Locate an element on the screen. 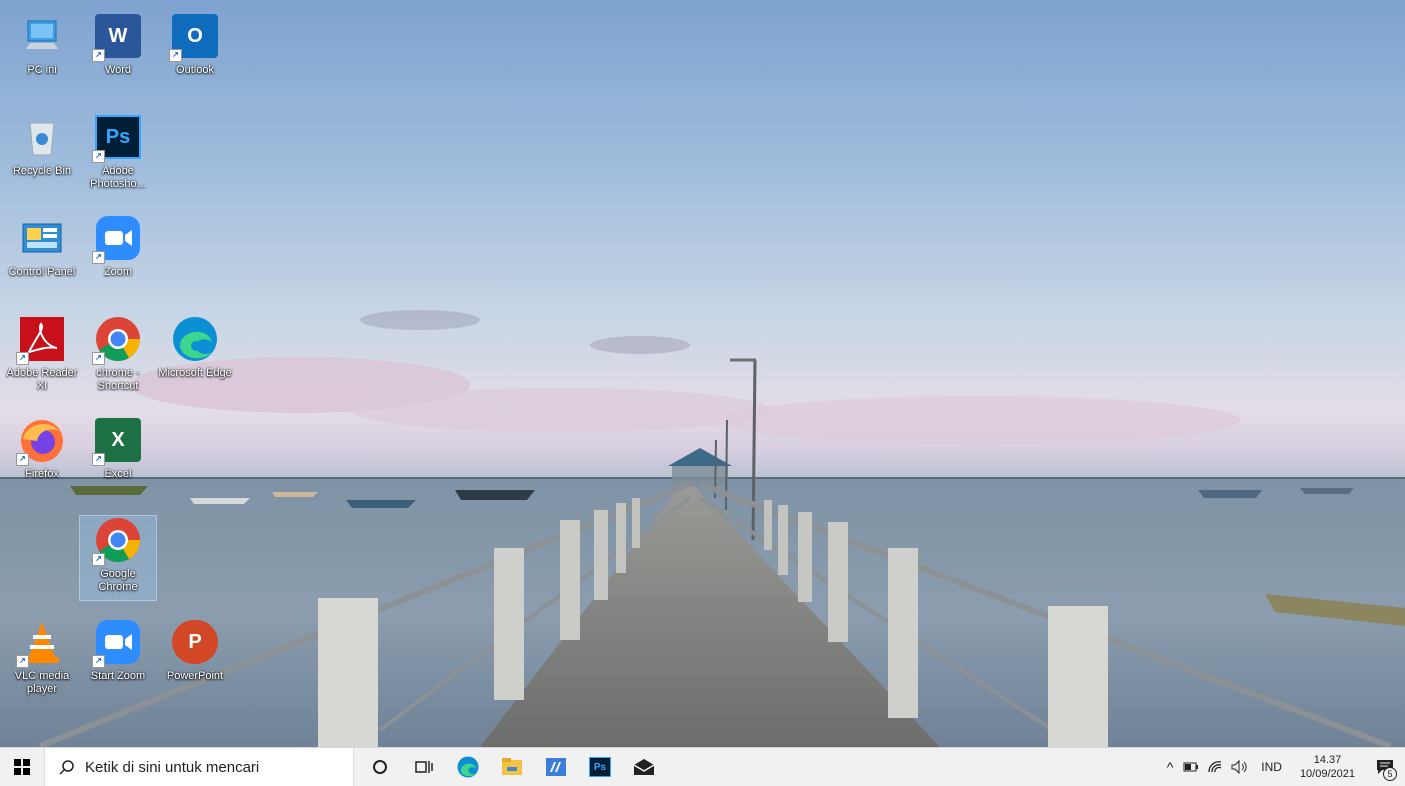 The image size is (1405, 786). desktop-icon-recycle-bin: Recycle Bin is located at coordinates (42, 145).